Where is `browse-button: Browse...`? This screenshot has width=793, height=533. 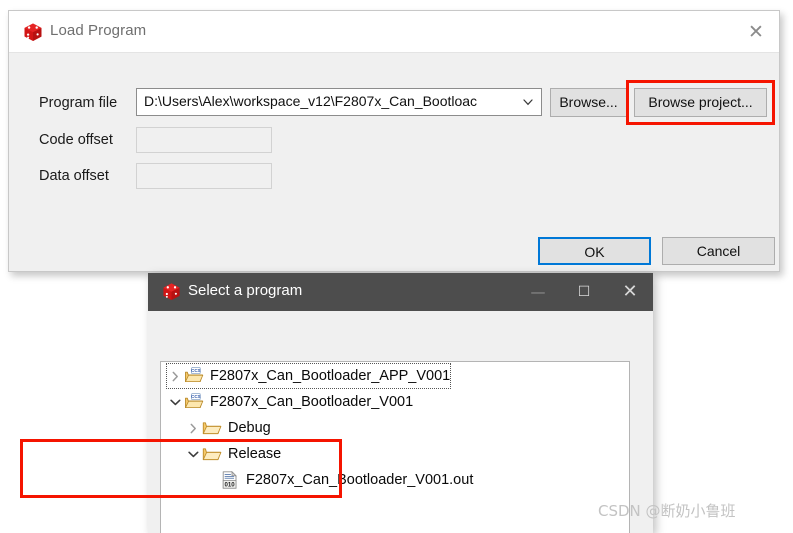
browse-button: Browse... is located at coordinates (588, 102).